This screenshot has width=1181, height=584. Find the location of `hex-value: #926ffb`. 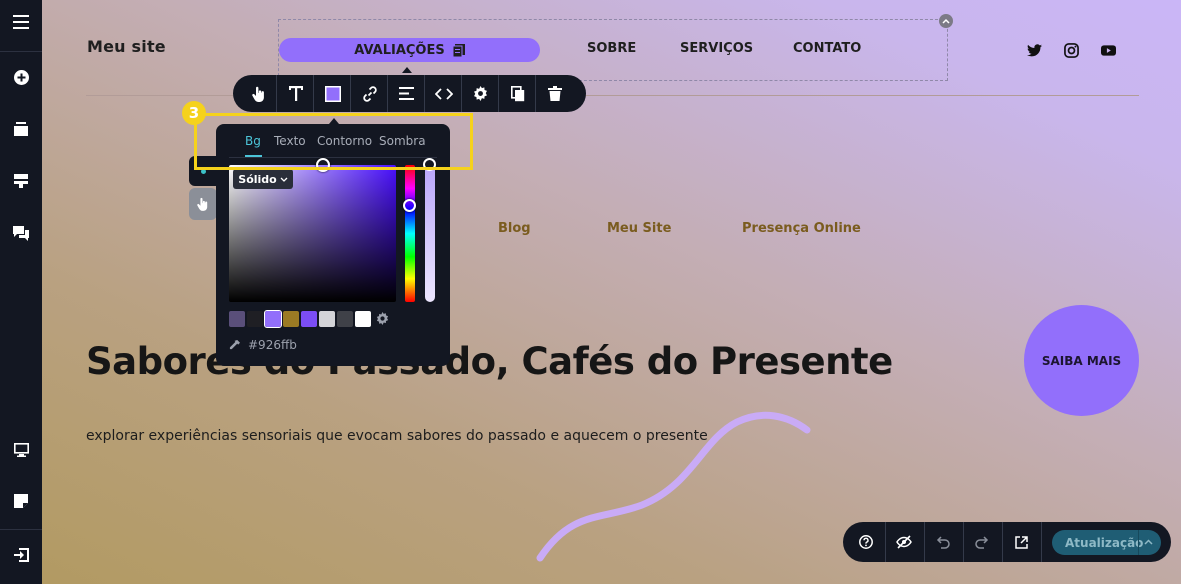

hex-value: #926ffb is located at coordinates (272, 345).